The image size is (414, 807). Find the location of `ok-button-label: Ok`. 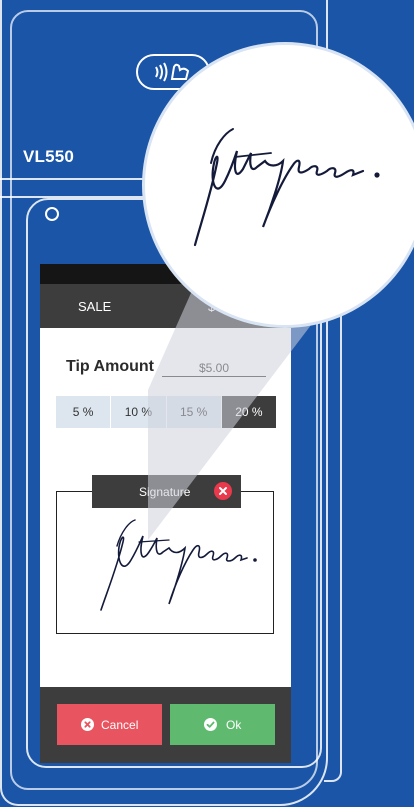

ok-button-label: Ok is located at coordinates (234, 725).